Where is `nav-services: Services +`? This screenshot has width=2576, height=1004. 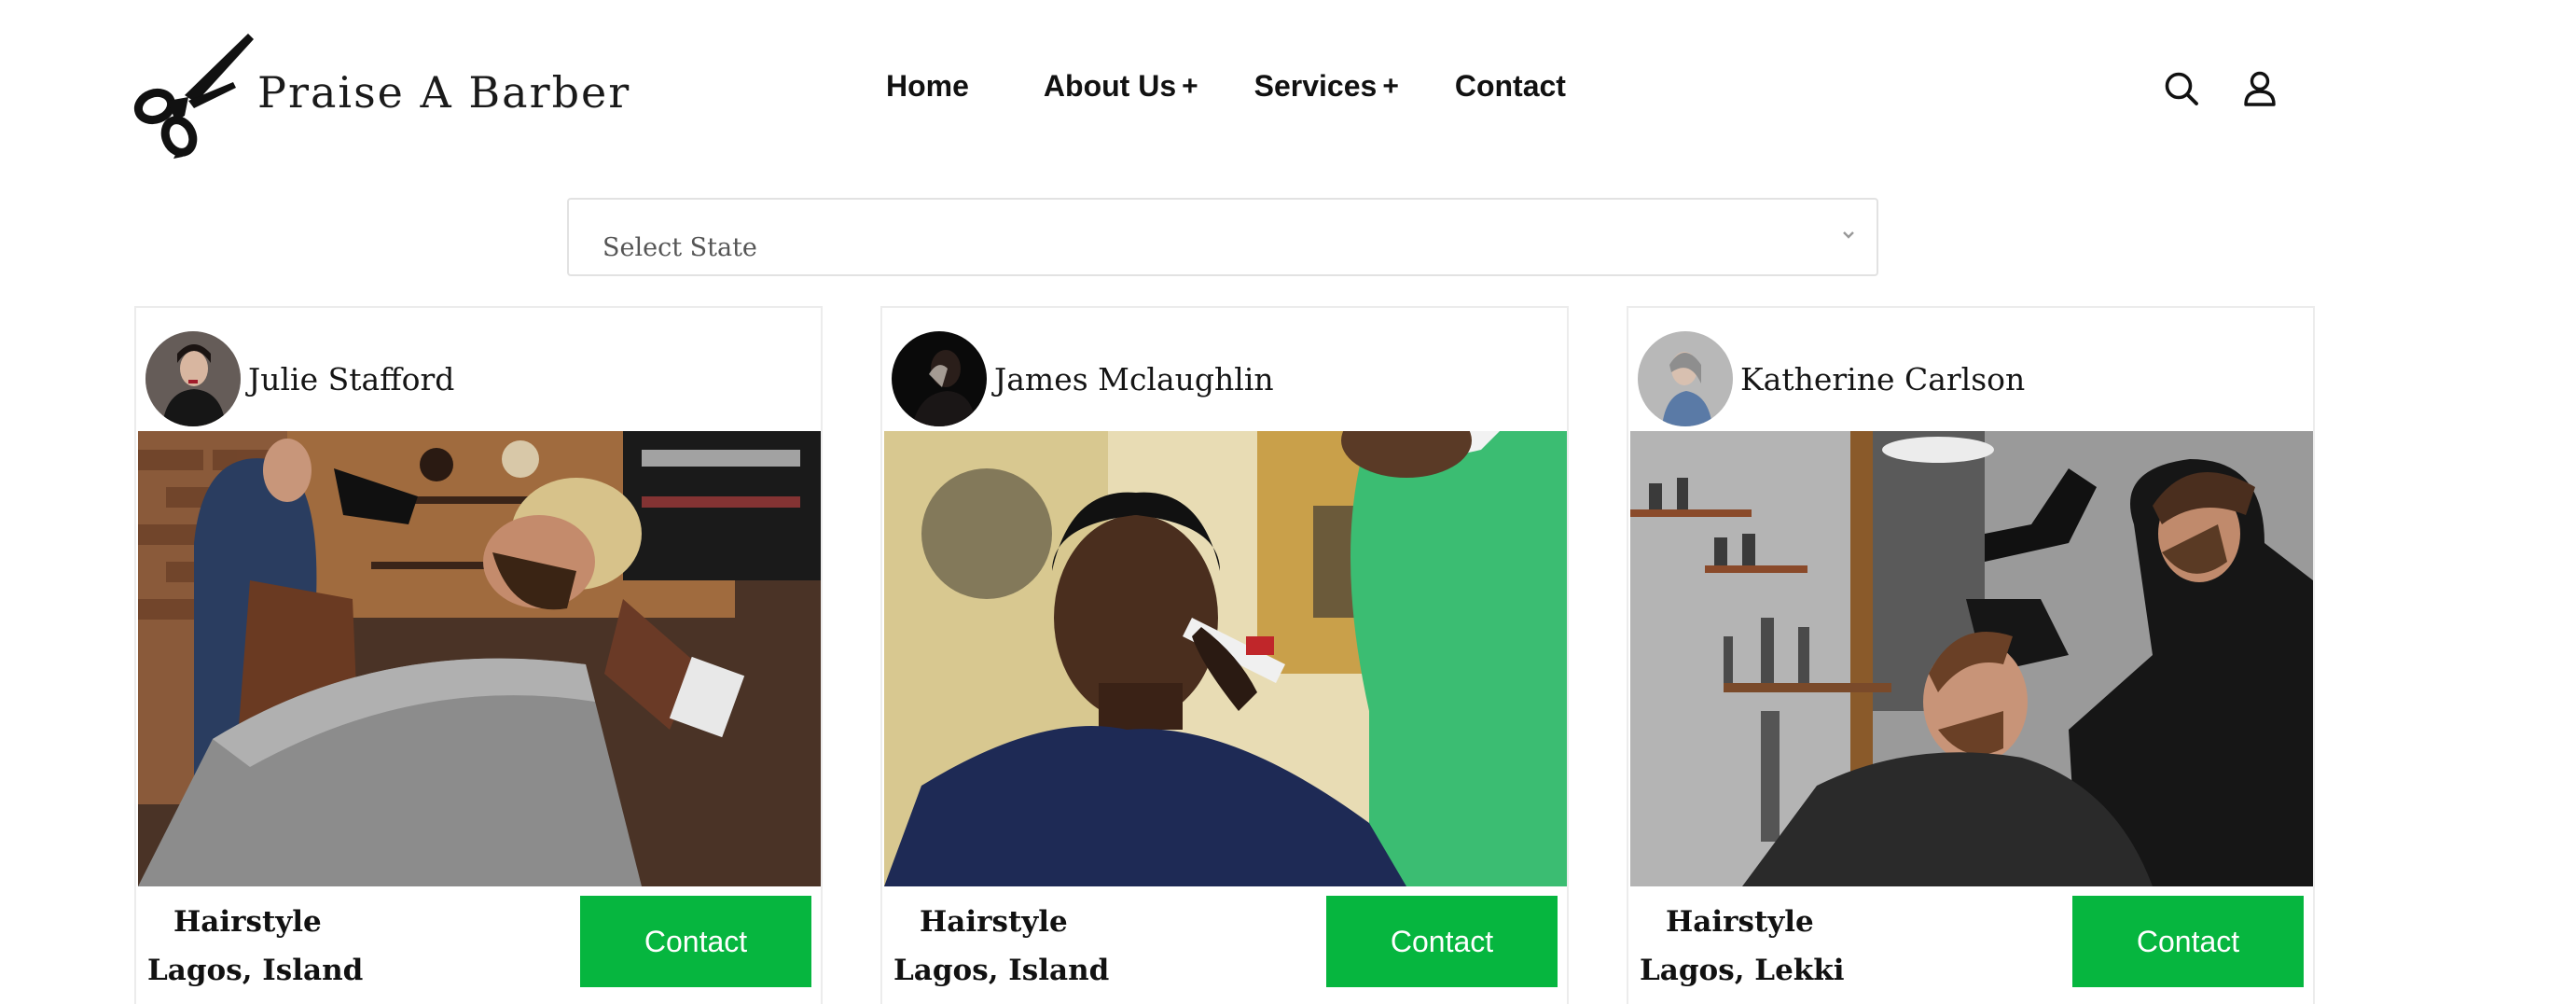
nav-services: Services + is located at coordinates (1326, 86).